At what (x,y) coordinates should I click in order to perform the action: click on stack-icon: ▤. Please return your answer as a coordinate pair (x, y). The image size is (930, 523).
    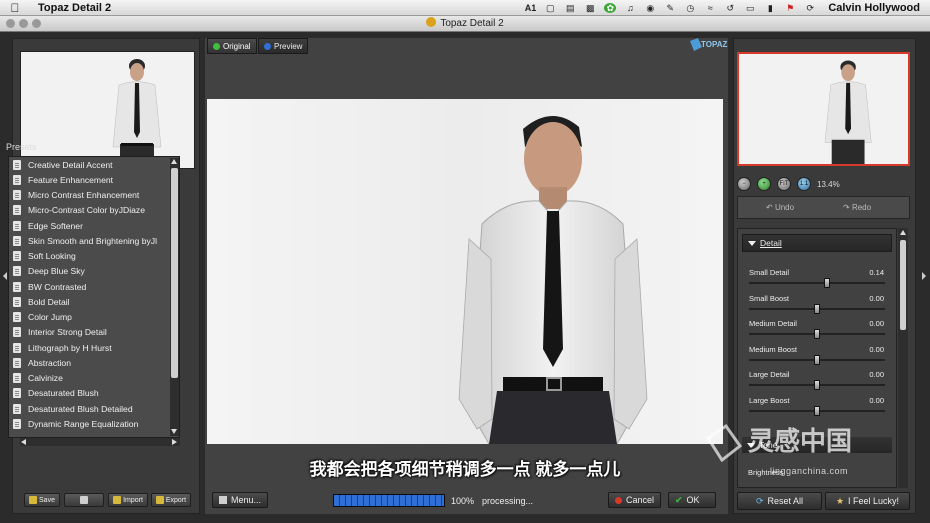
    Looking at the image, I should click on (570, 8).